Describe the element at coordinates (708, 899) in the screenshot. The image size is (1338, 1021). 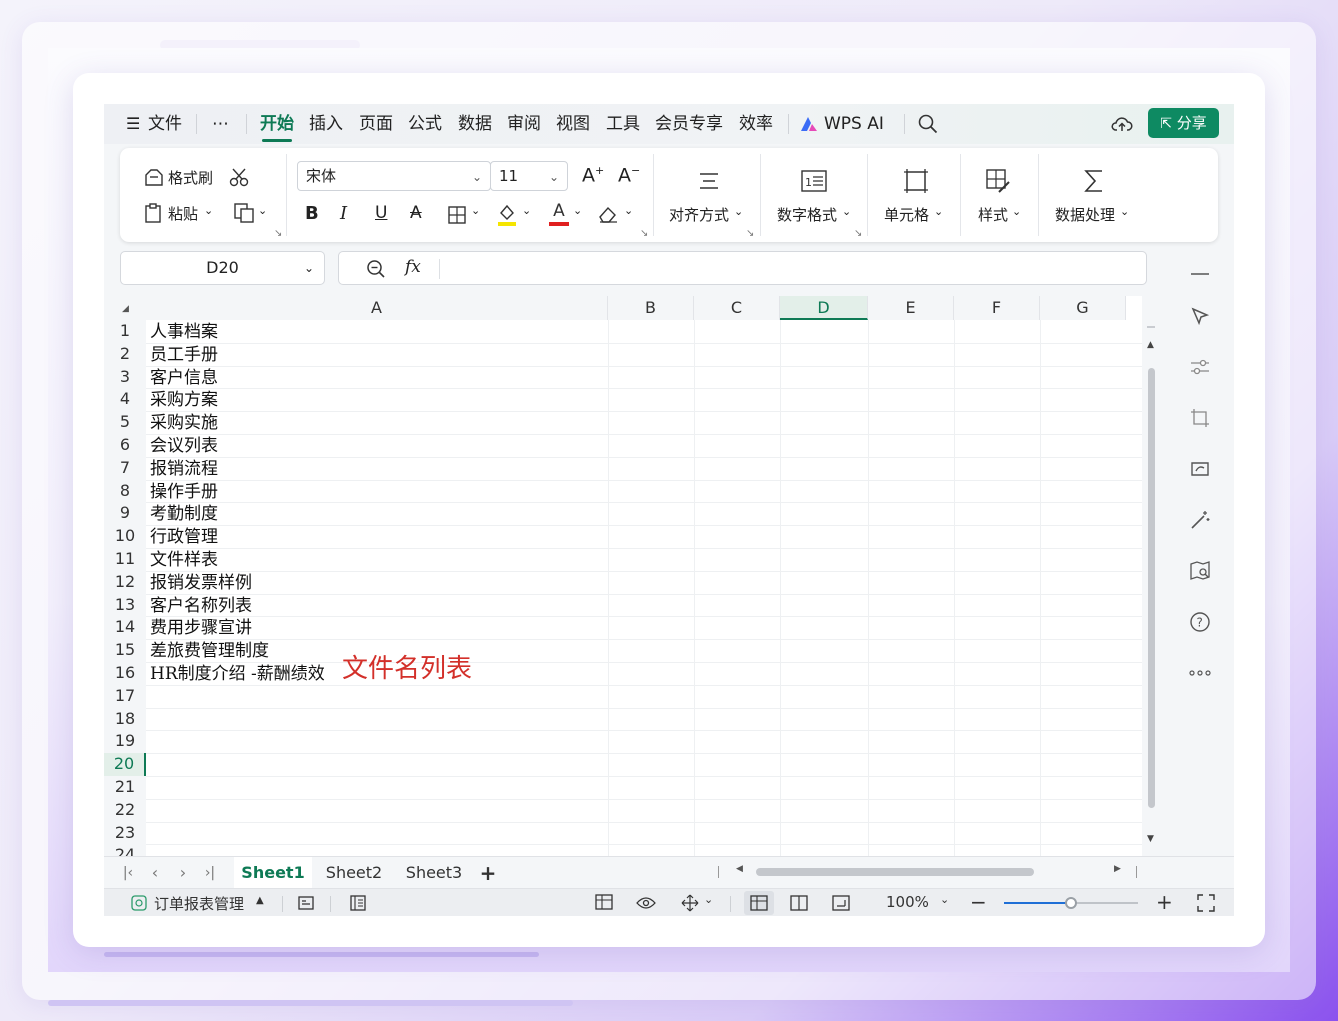
I see `move-chevron-icon: ⌄` at that location.